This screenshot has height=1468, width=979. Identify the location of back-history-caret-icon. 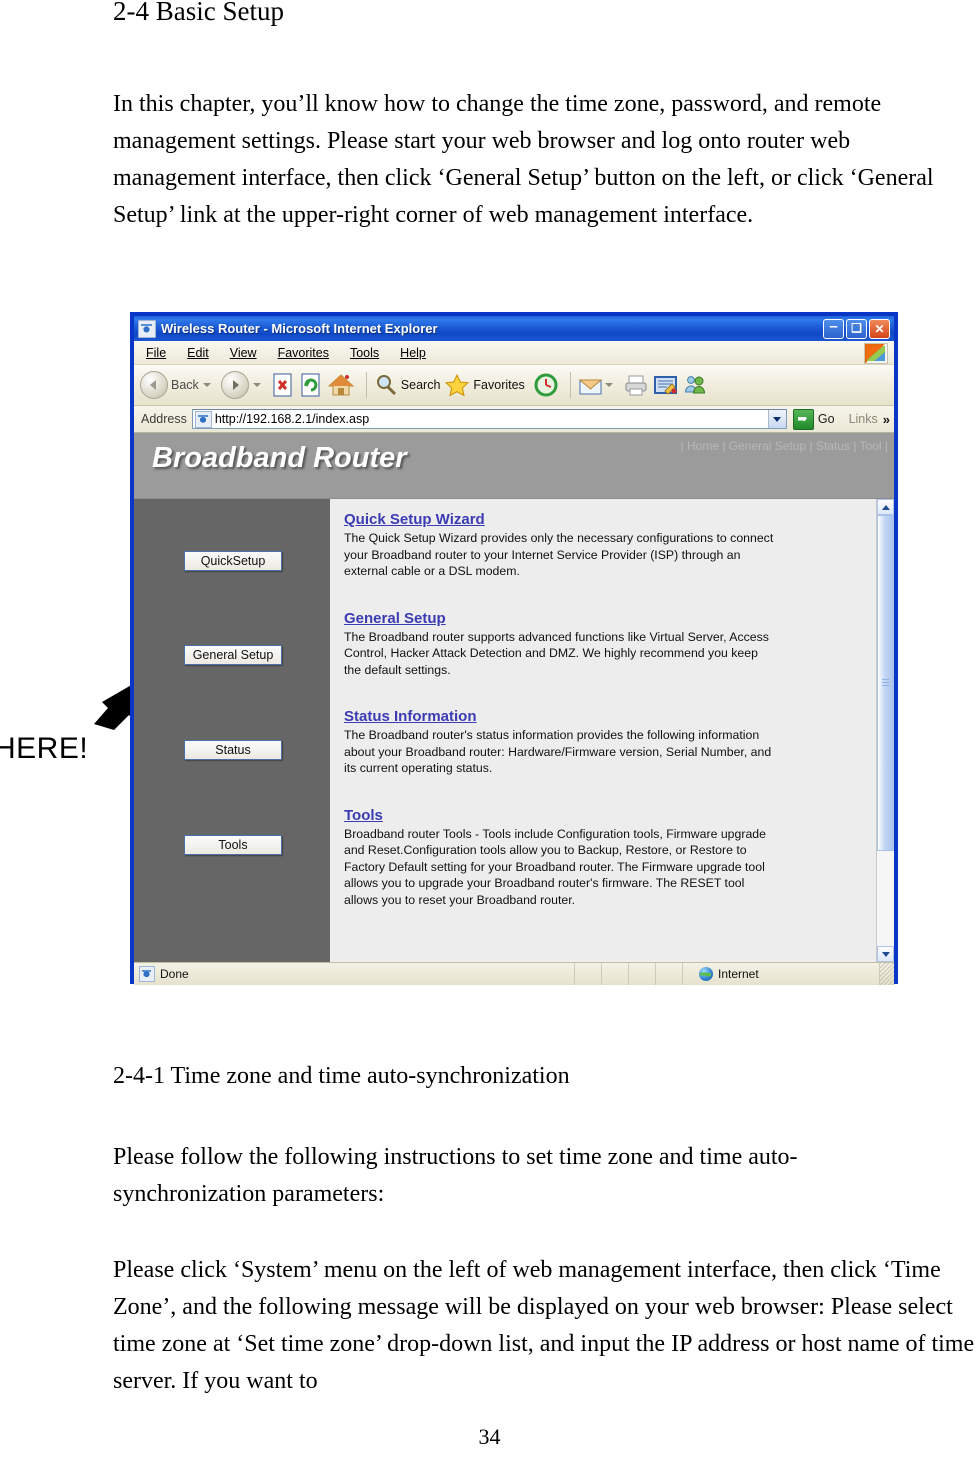
(206, 385).